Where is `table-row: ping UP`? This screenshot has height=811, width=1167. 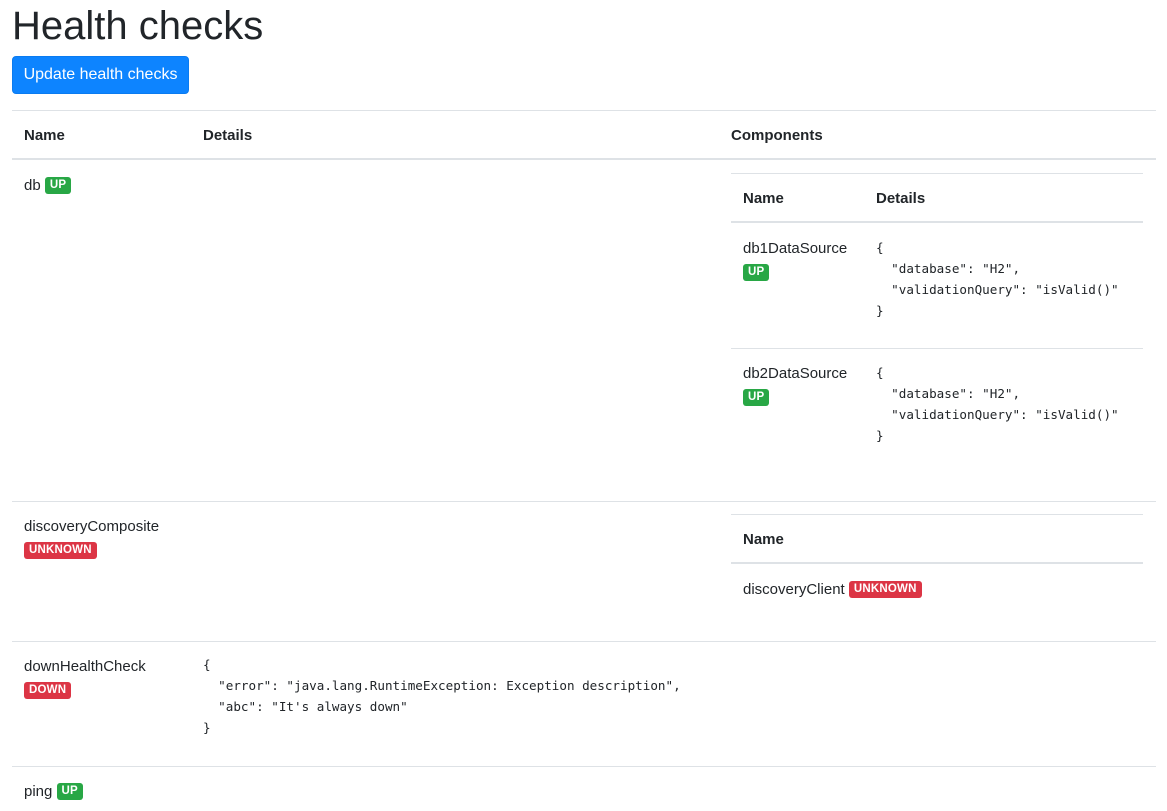 table-row: ping UP is located at coordinates (53, 792).